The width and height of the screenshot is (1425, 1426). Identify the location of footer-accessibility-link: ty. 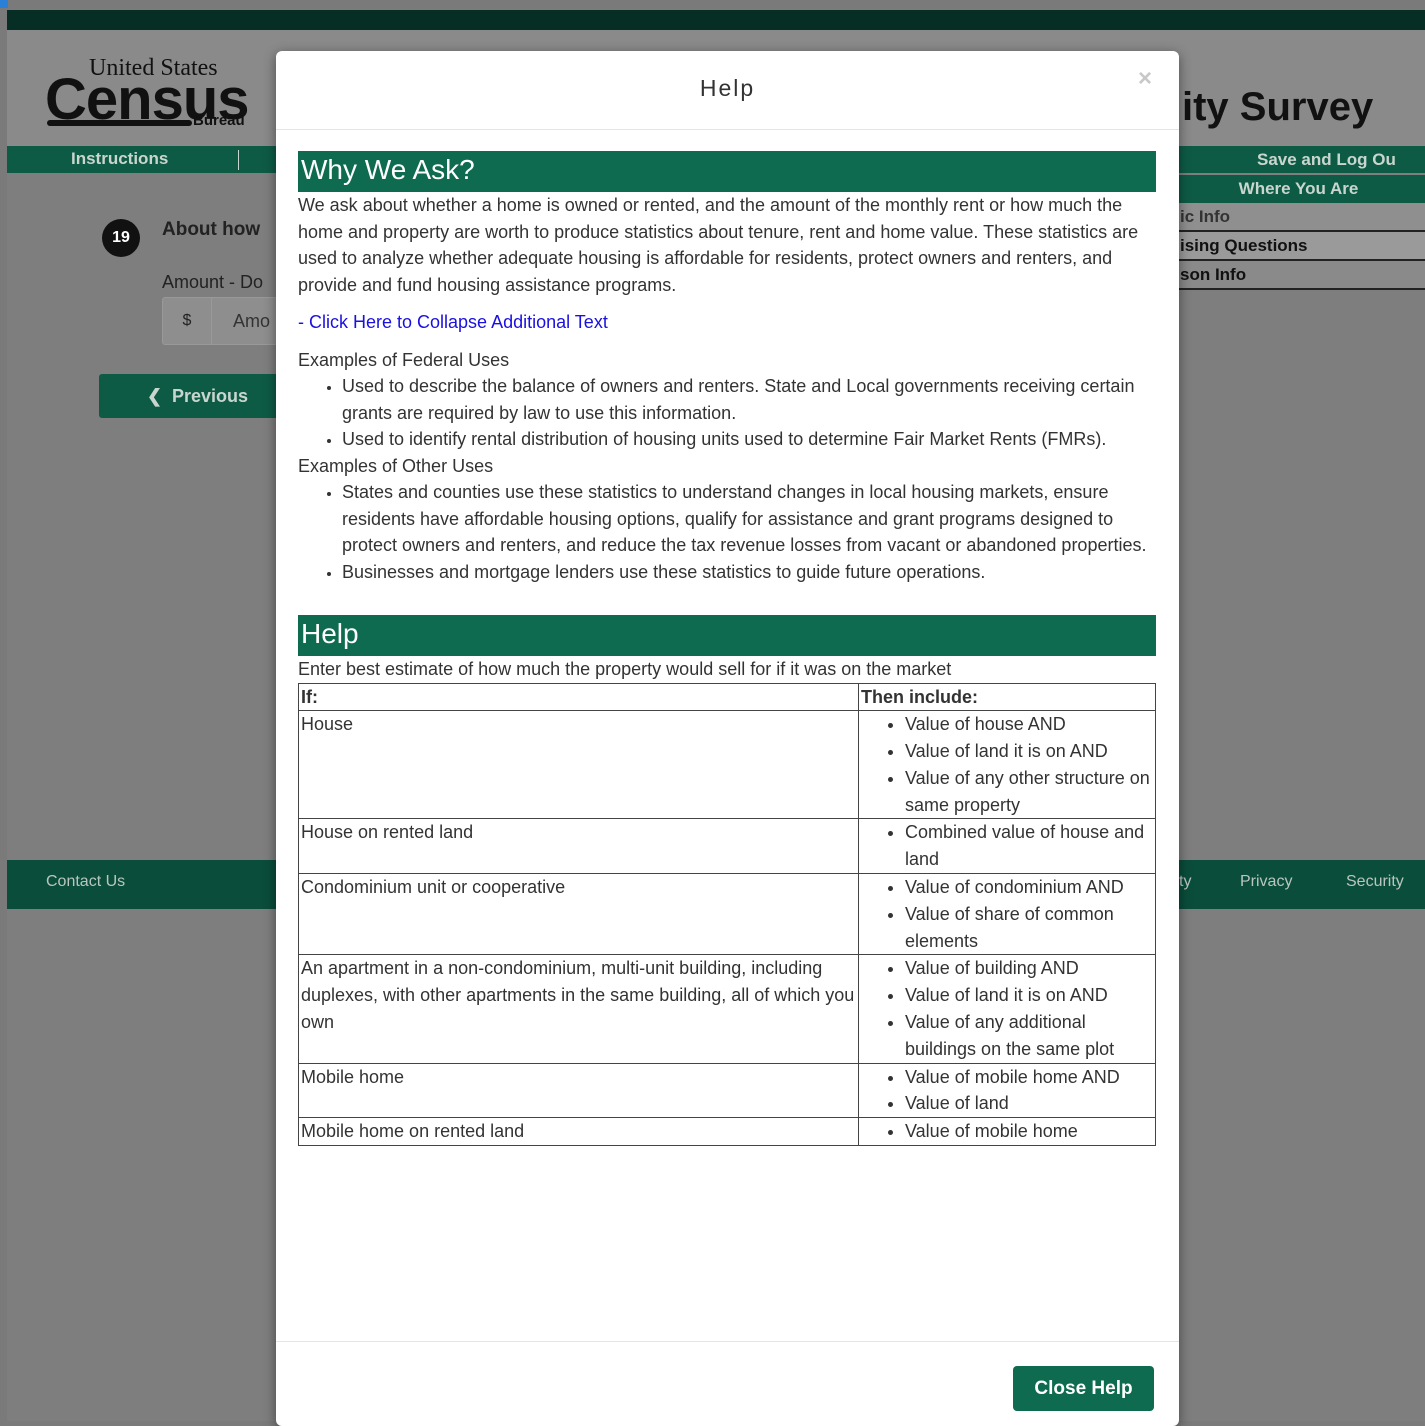
(1185, 882).